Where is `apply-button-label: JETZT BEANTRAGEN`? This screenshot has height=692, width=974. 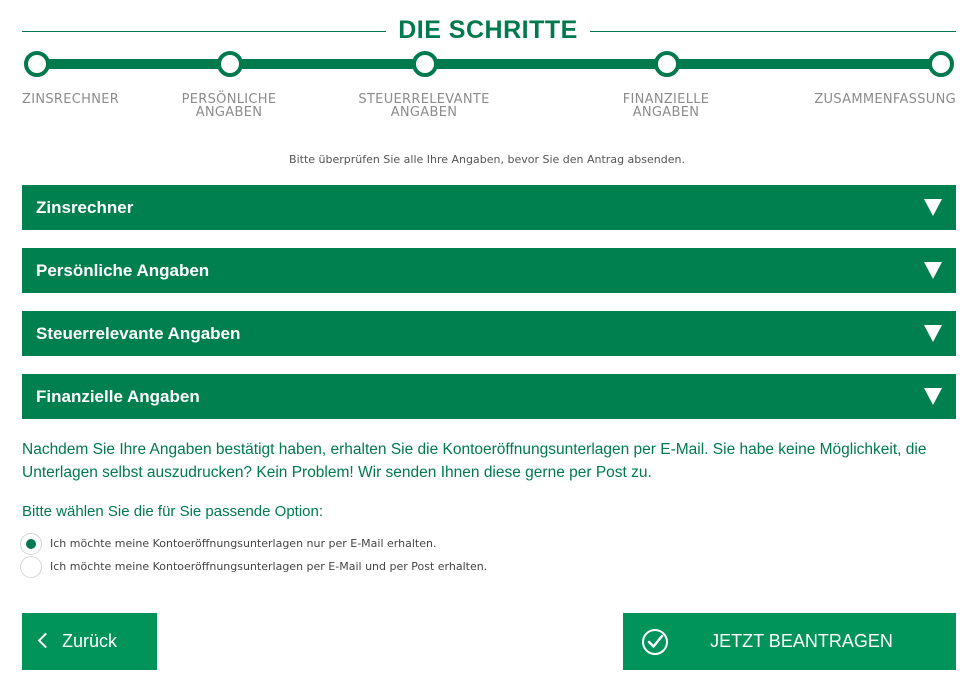
apply-button-label: JETZT BEANTRAGEN is located at coordinates (801, 641).